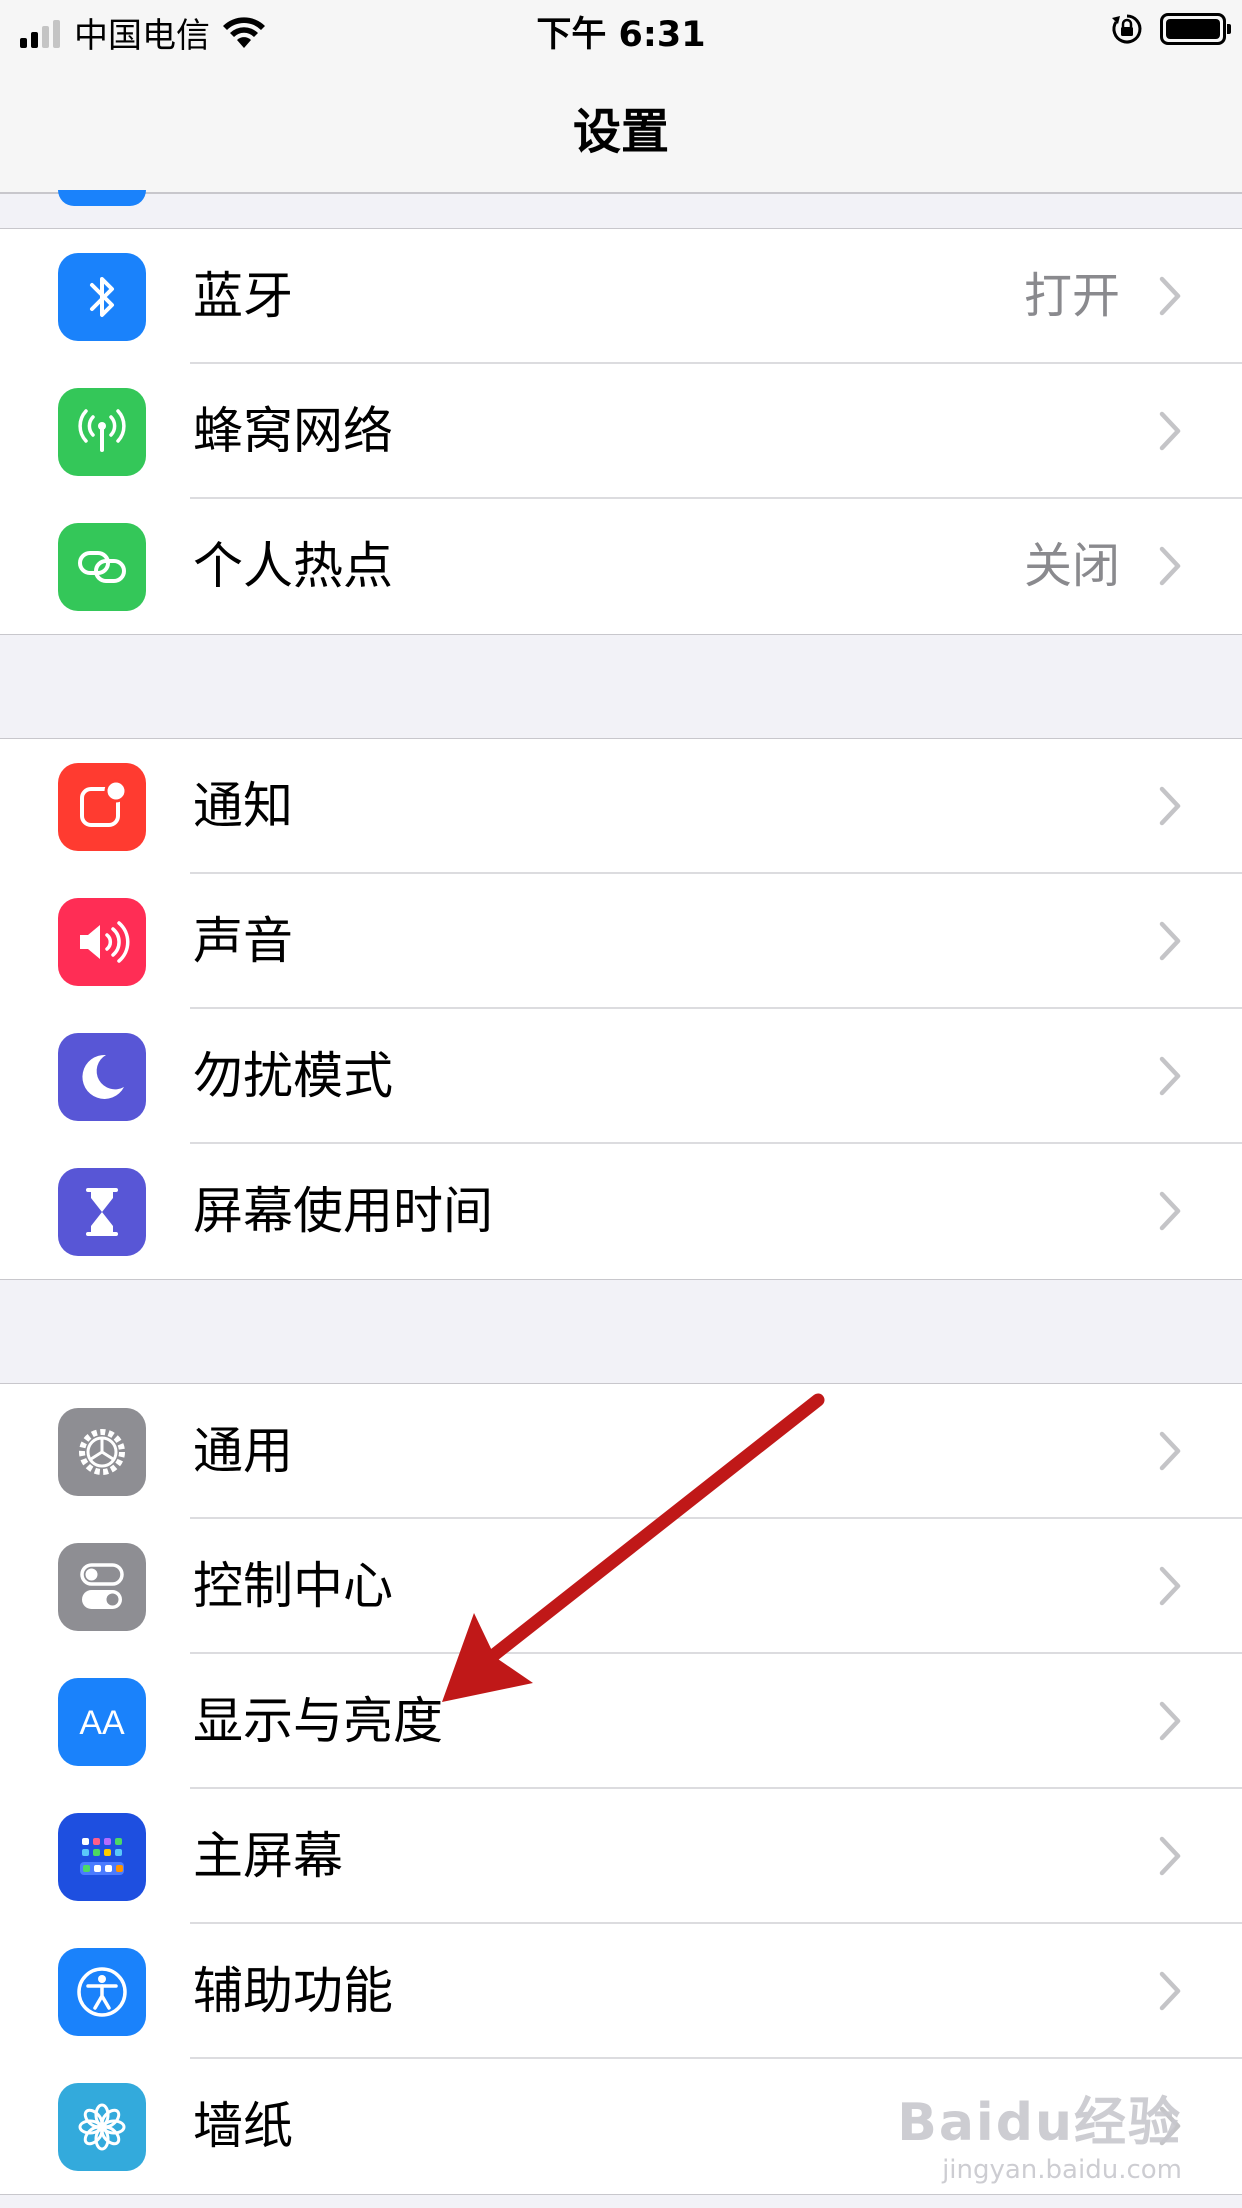 The width and height of the screenshot is (1242, 2208). I want to click on settings-row-label: 墙纸, so click(243, 2126).